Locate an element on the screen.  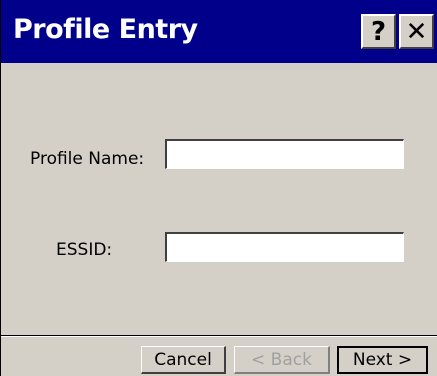
close-button: ✕ is located at coordinates (416, 31).